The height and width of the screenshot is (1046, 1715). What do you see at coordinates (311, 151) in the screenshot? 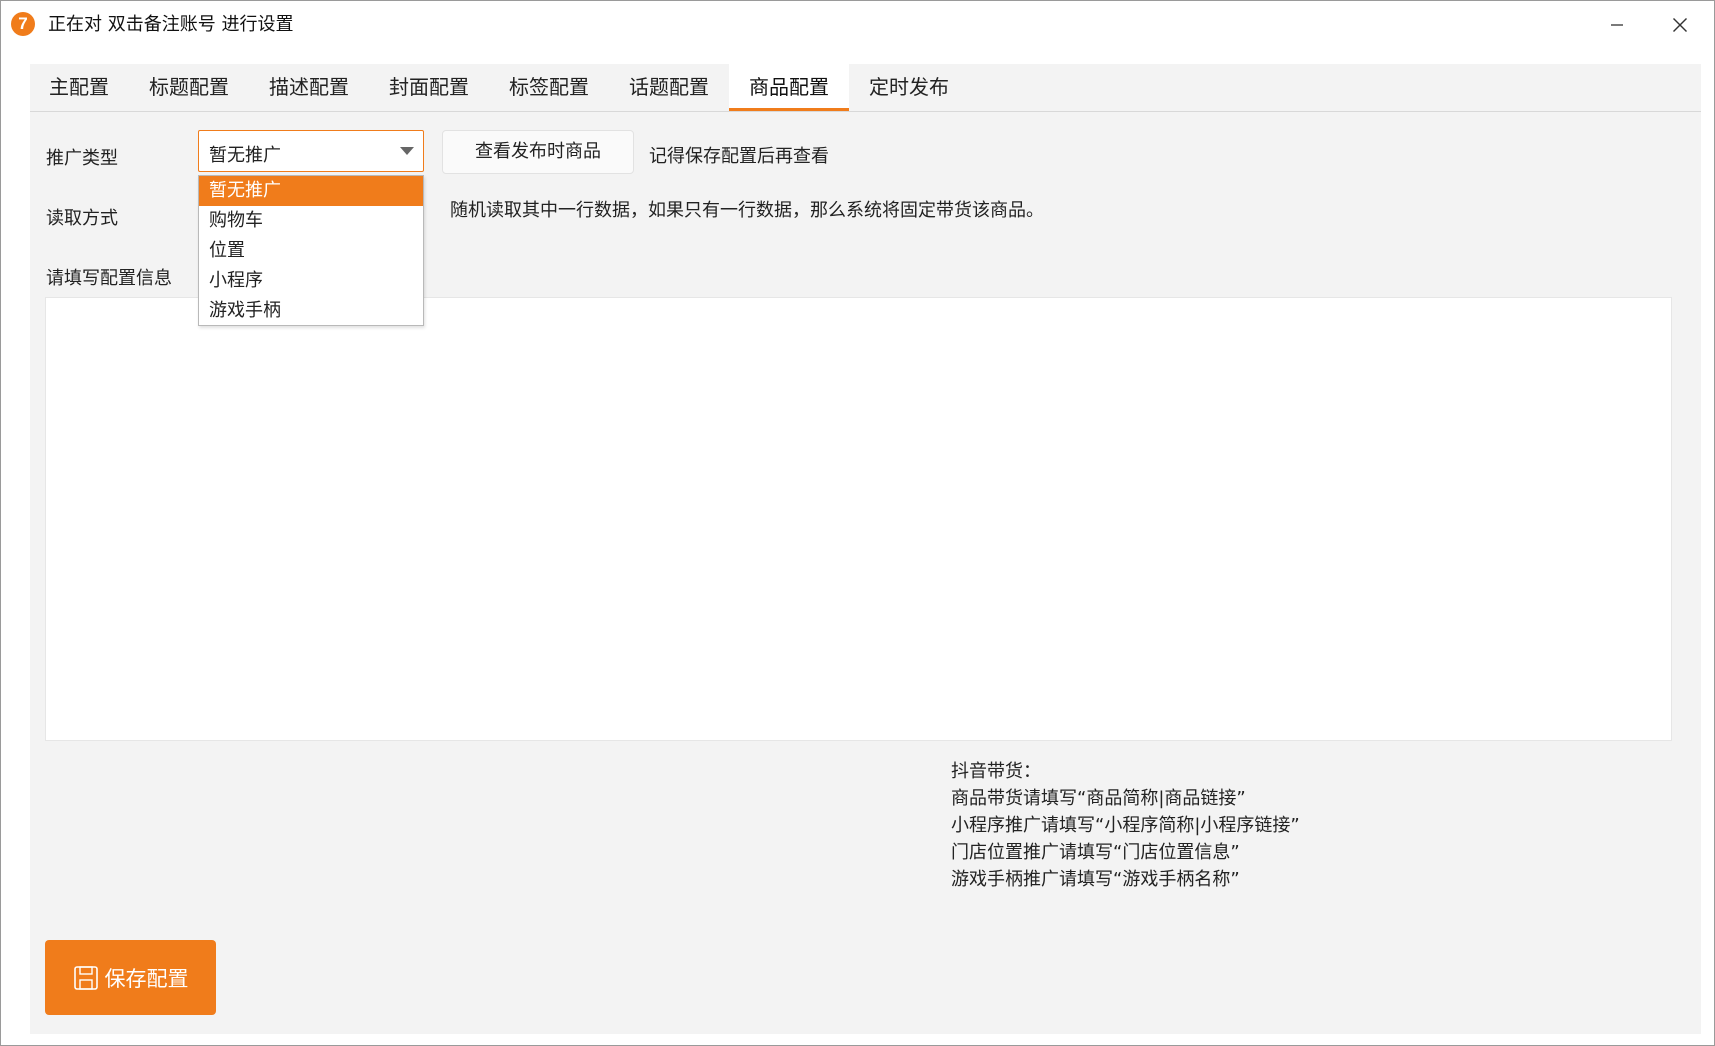
I see `promo-type-select: 暂无推广` at bounding box center [311, 151].